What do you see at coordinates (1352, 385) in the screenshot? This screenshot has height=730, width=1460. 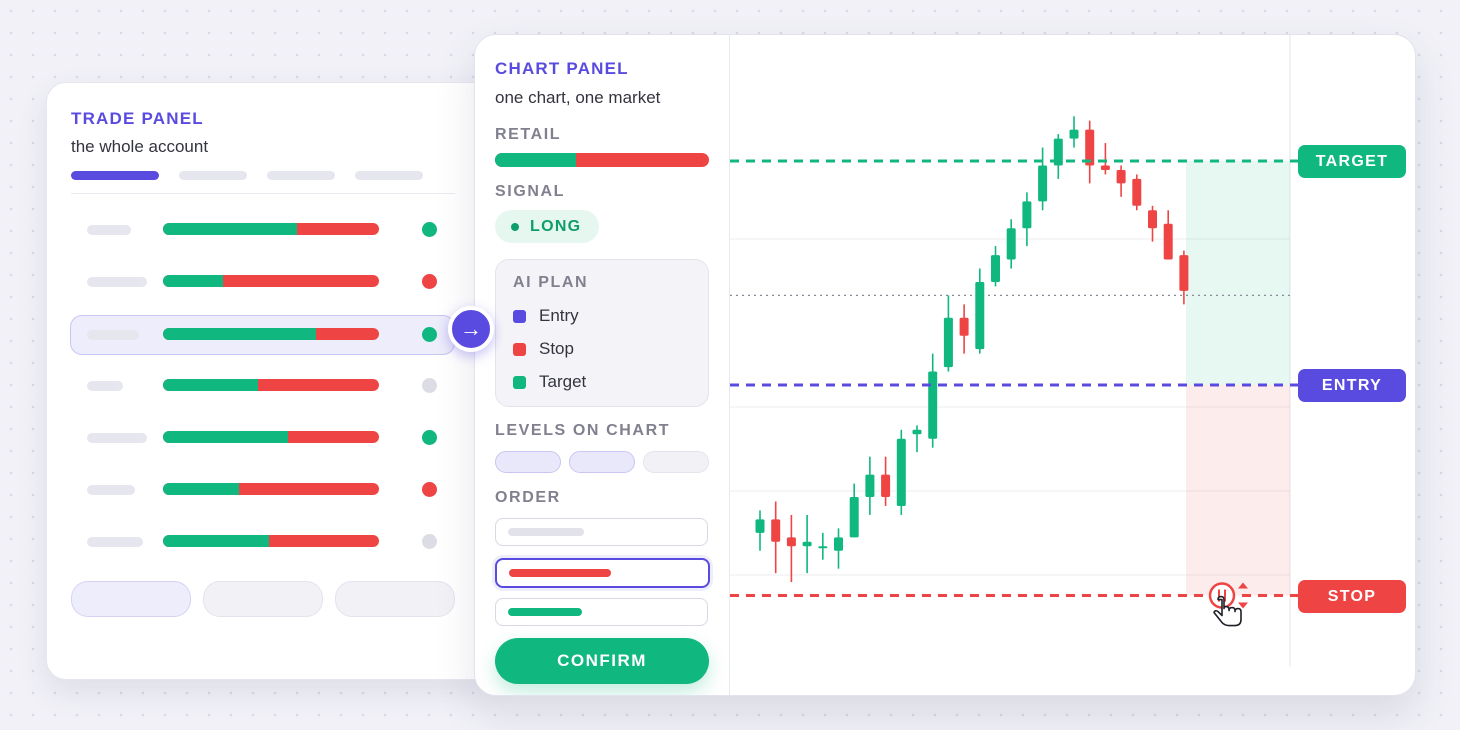 I see `entry-level-badge: ENTRY` at bounding box center [1352, 385].